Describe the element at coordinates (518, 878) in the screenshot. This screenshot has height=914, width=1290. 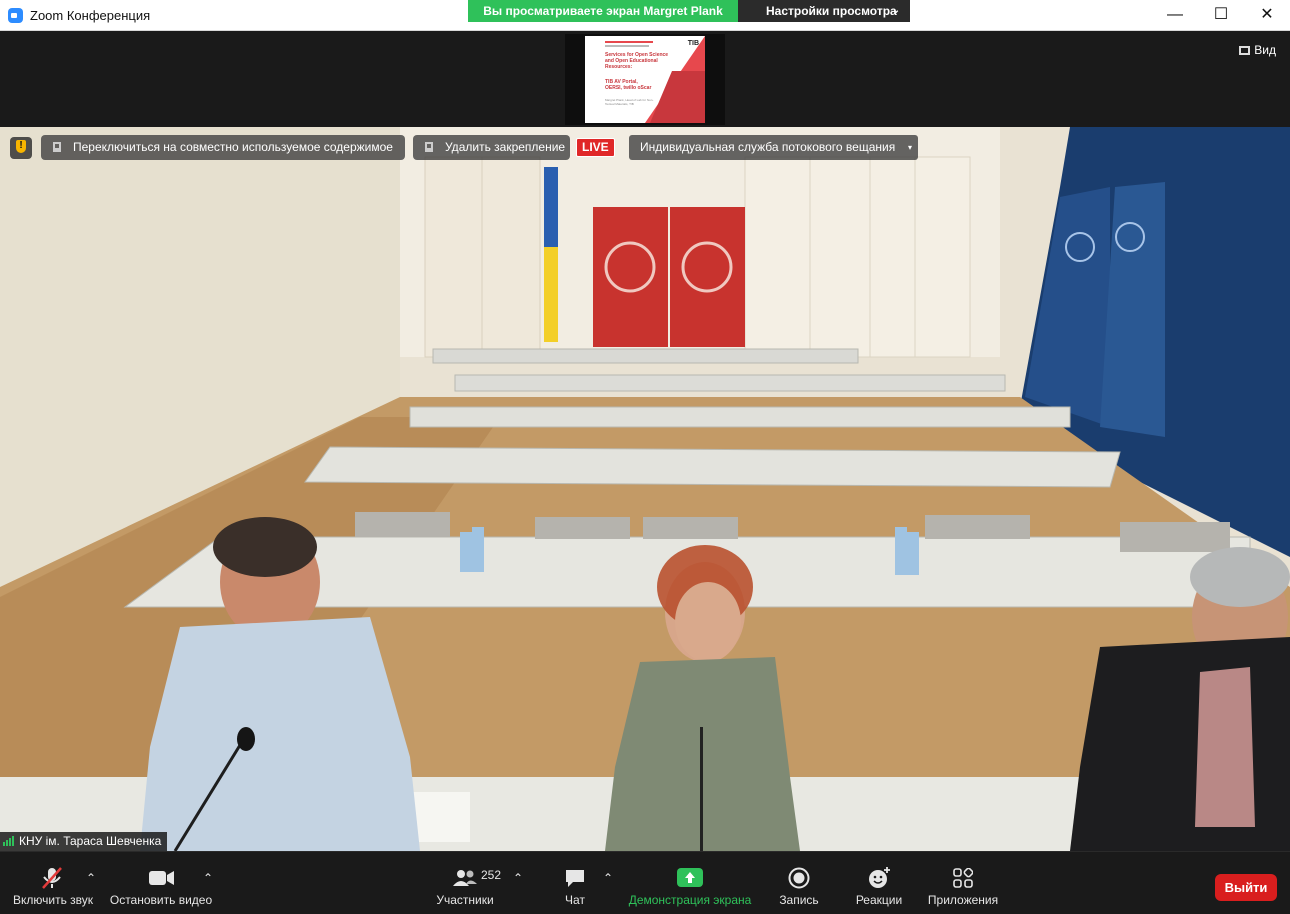
I see `participants-options-caret: ⌃` at that location.